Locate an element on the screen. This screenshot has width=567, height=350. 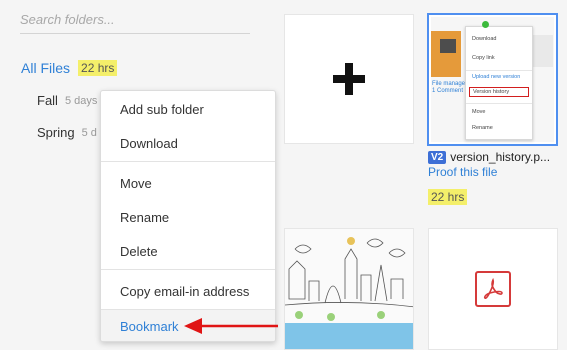
file-age: 22 hrs is located at coordinates (448, 197).